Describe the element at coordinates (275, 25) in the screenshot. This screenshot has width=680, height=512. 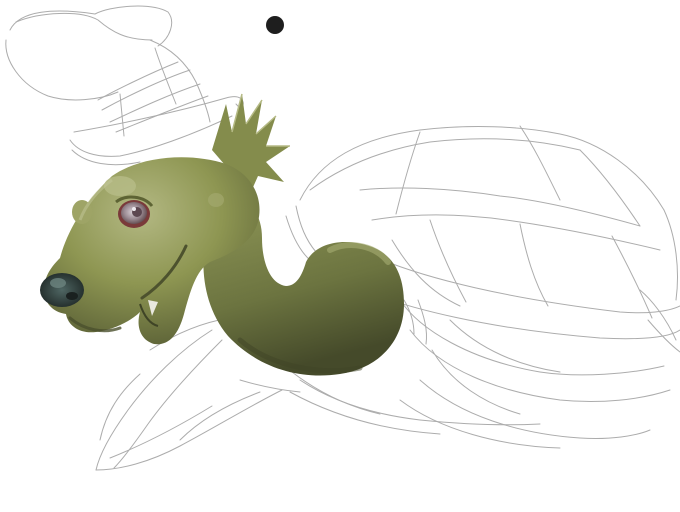
I see `brush-dot-icon` at that location.